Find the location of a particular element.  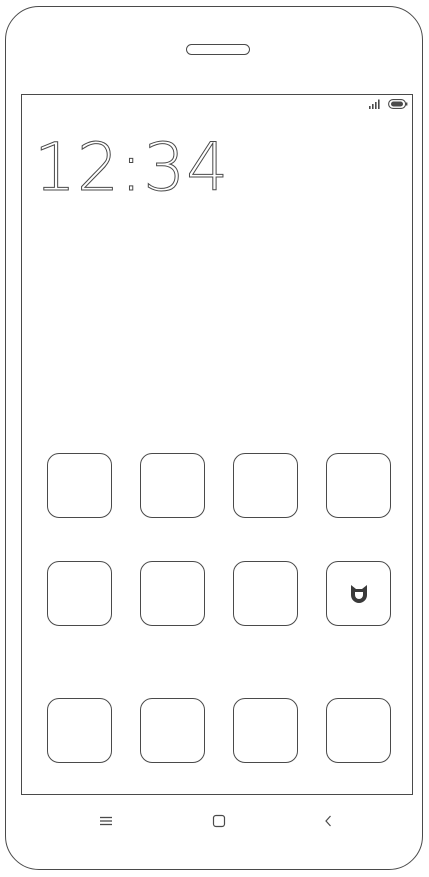

lock-screen-clock: 12:34 is located at coordinates (131, 167).